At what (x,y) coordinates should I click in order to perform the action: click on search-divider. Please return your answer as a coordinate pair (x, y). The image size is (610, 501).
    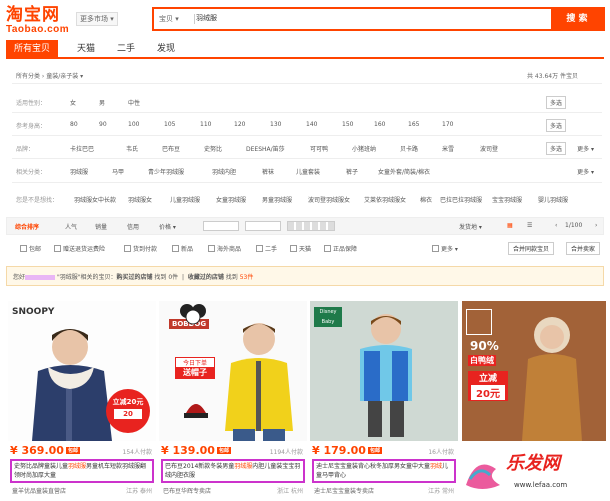
    Looking at the image, I should click on (194, 19).